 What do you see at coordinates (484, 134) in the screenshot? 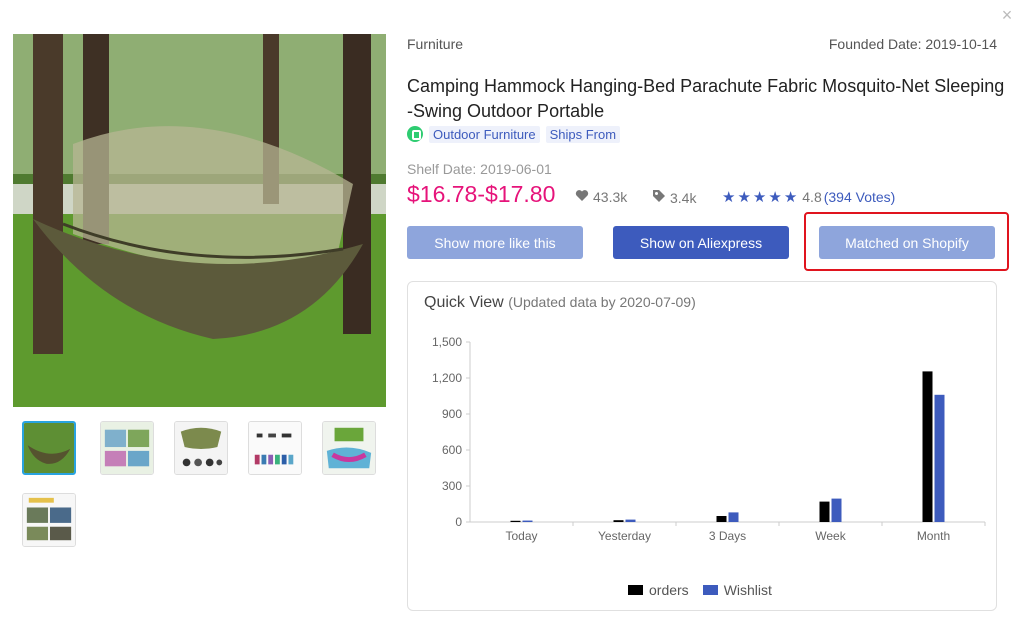
I see `tag-outdoor-furniture: Outdoor Furniture` at bounding box center [484, 134].